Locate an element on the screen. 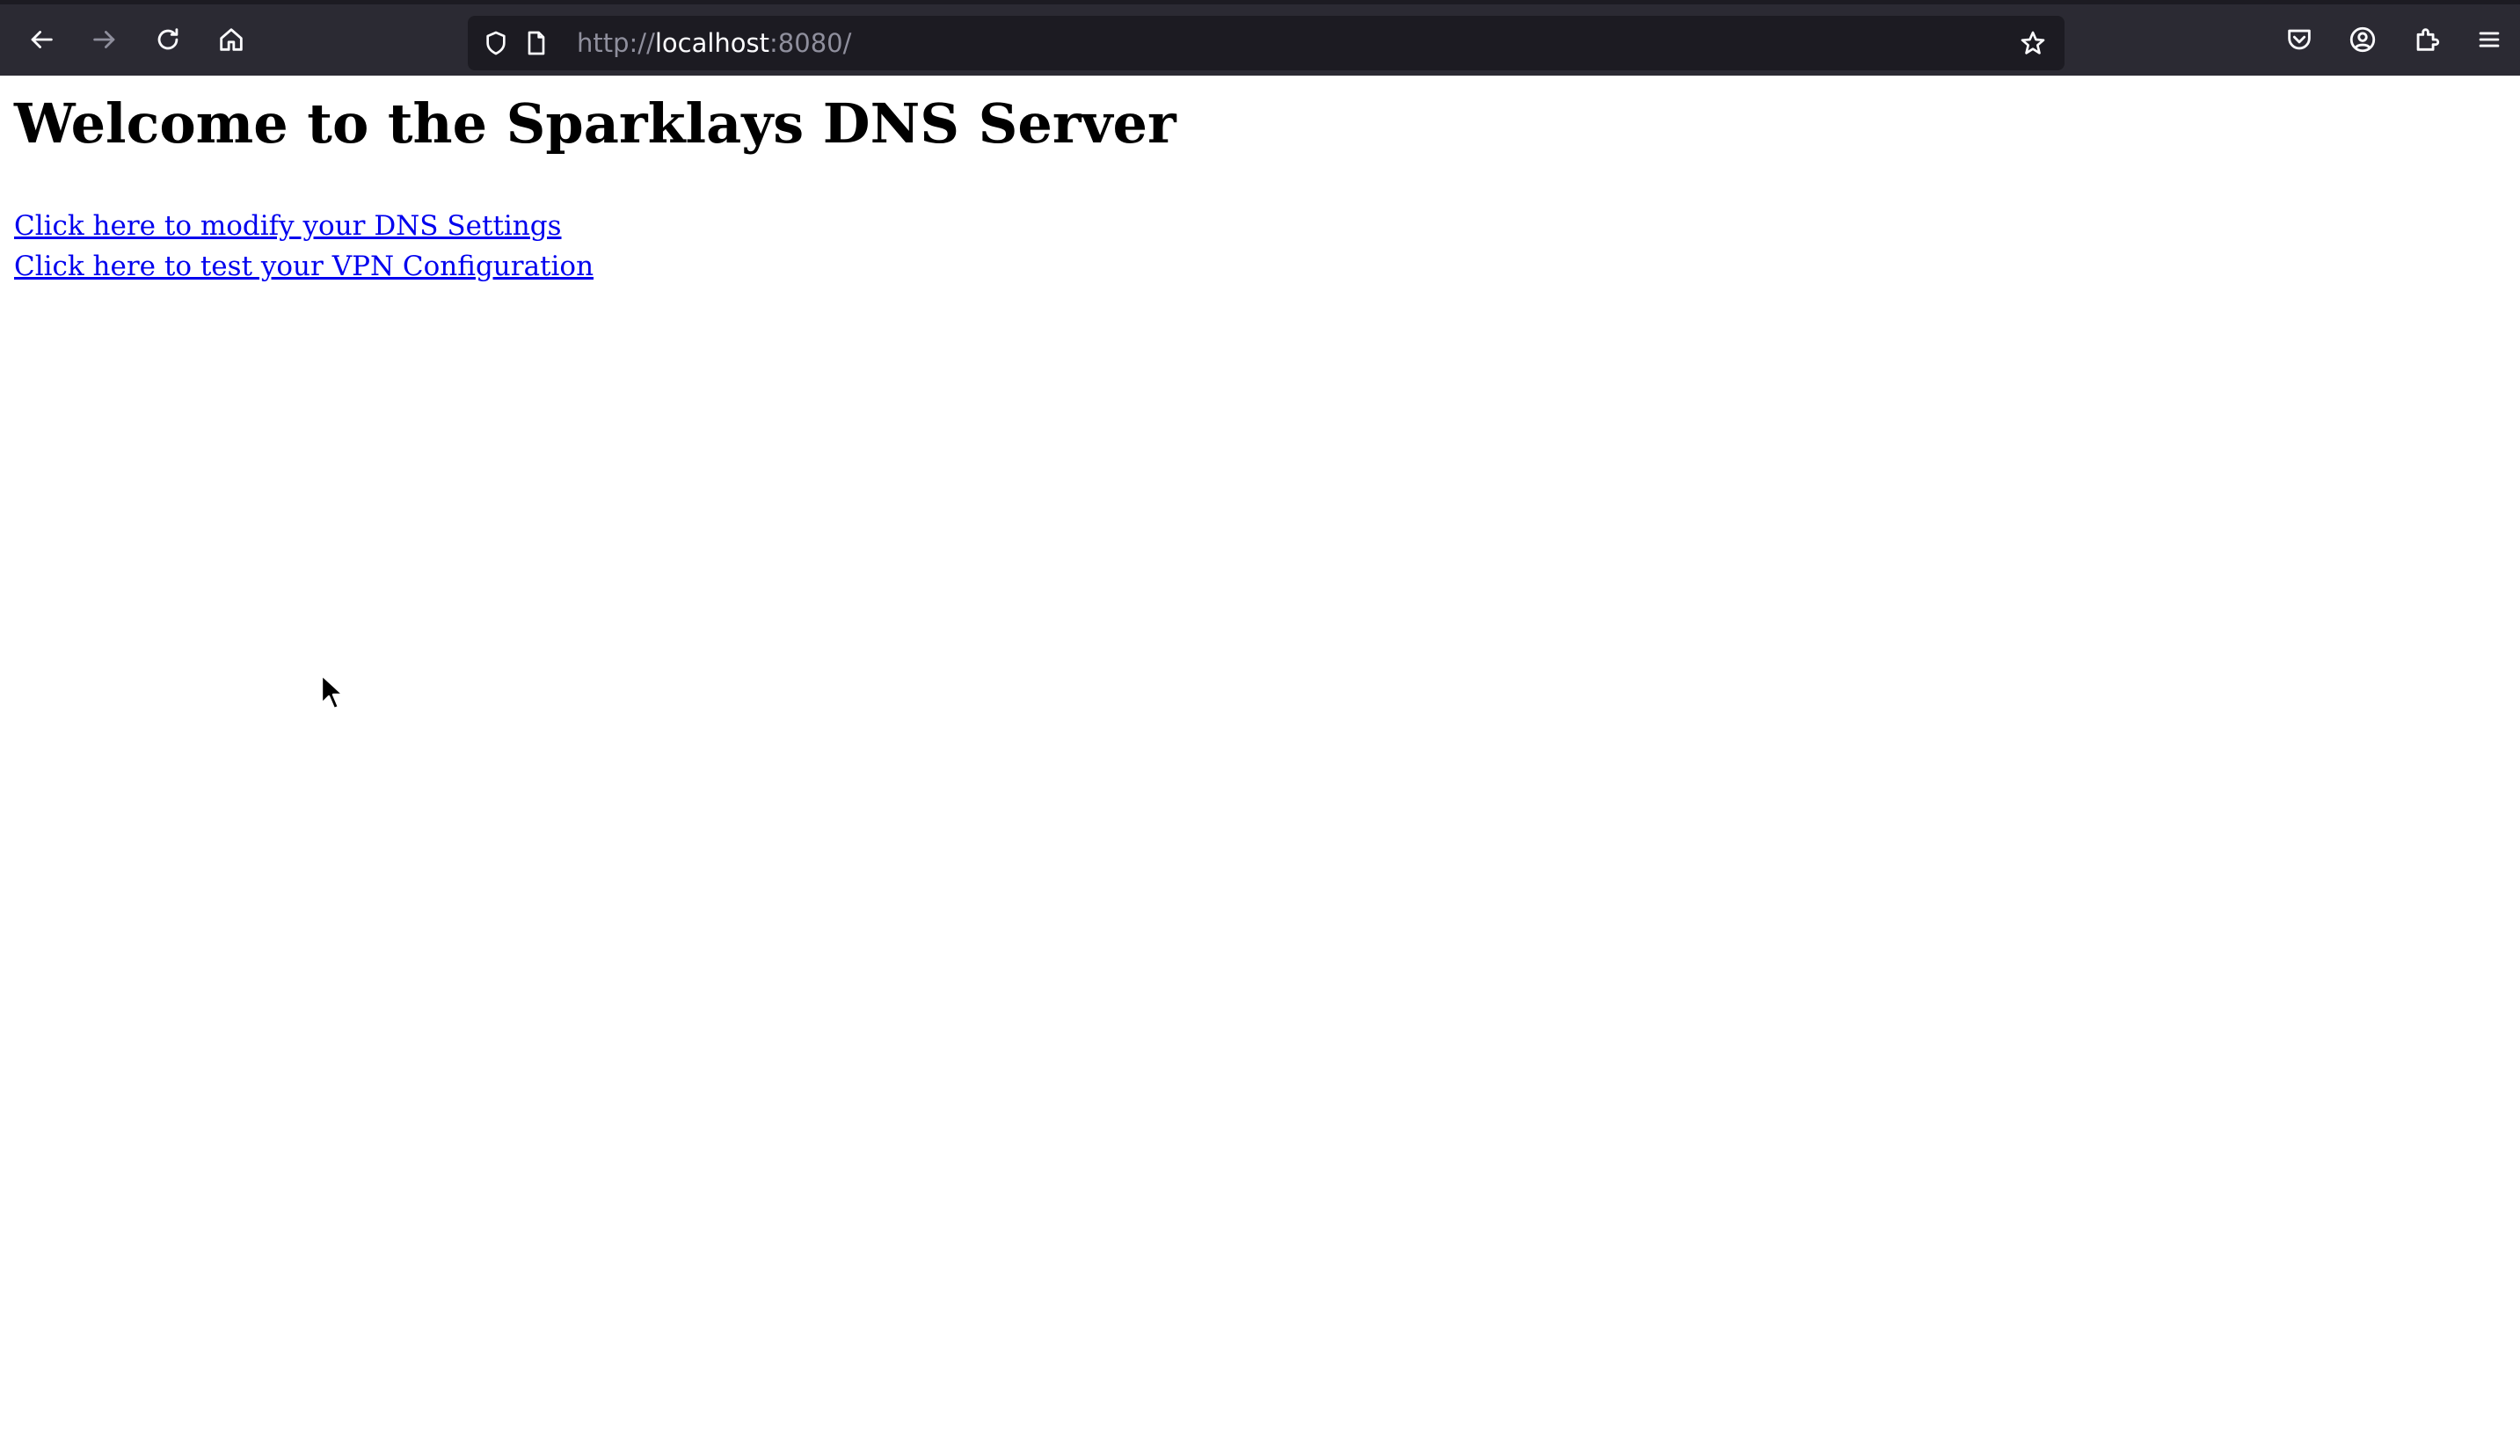 The width and height of the screenshot is (2520, 1456). url-scheme: http:// is located at coordinates (616, 43).